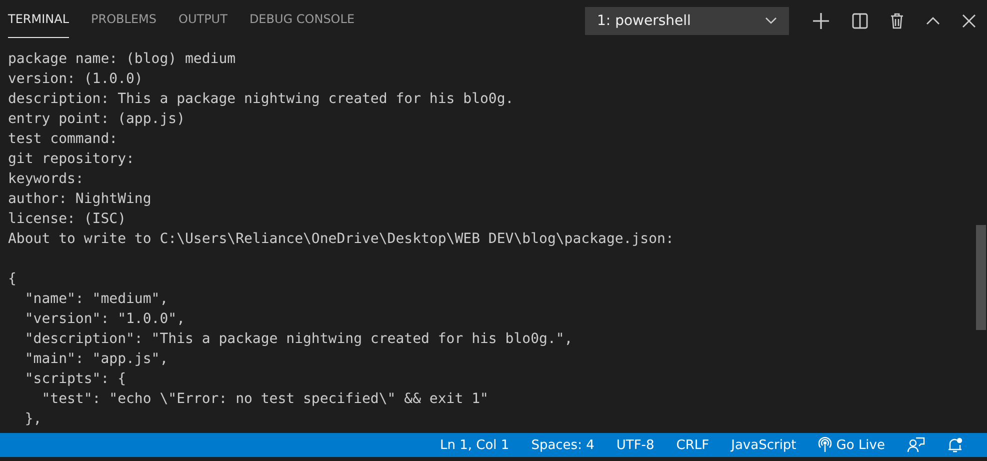  Describe the element at coordinates (897, 21) in the screenshot. I see `trash-icon` at that location.